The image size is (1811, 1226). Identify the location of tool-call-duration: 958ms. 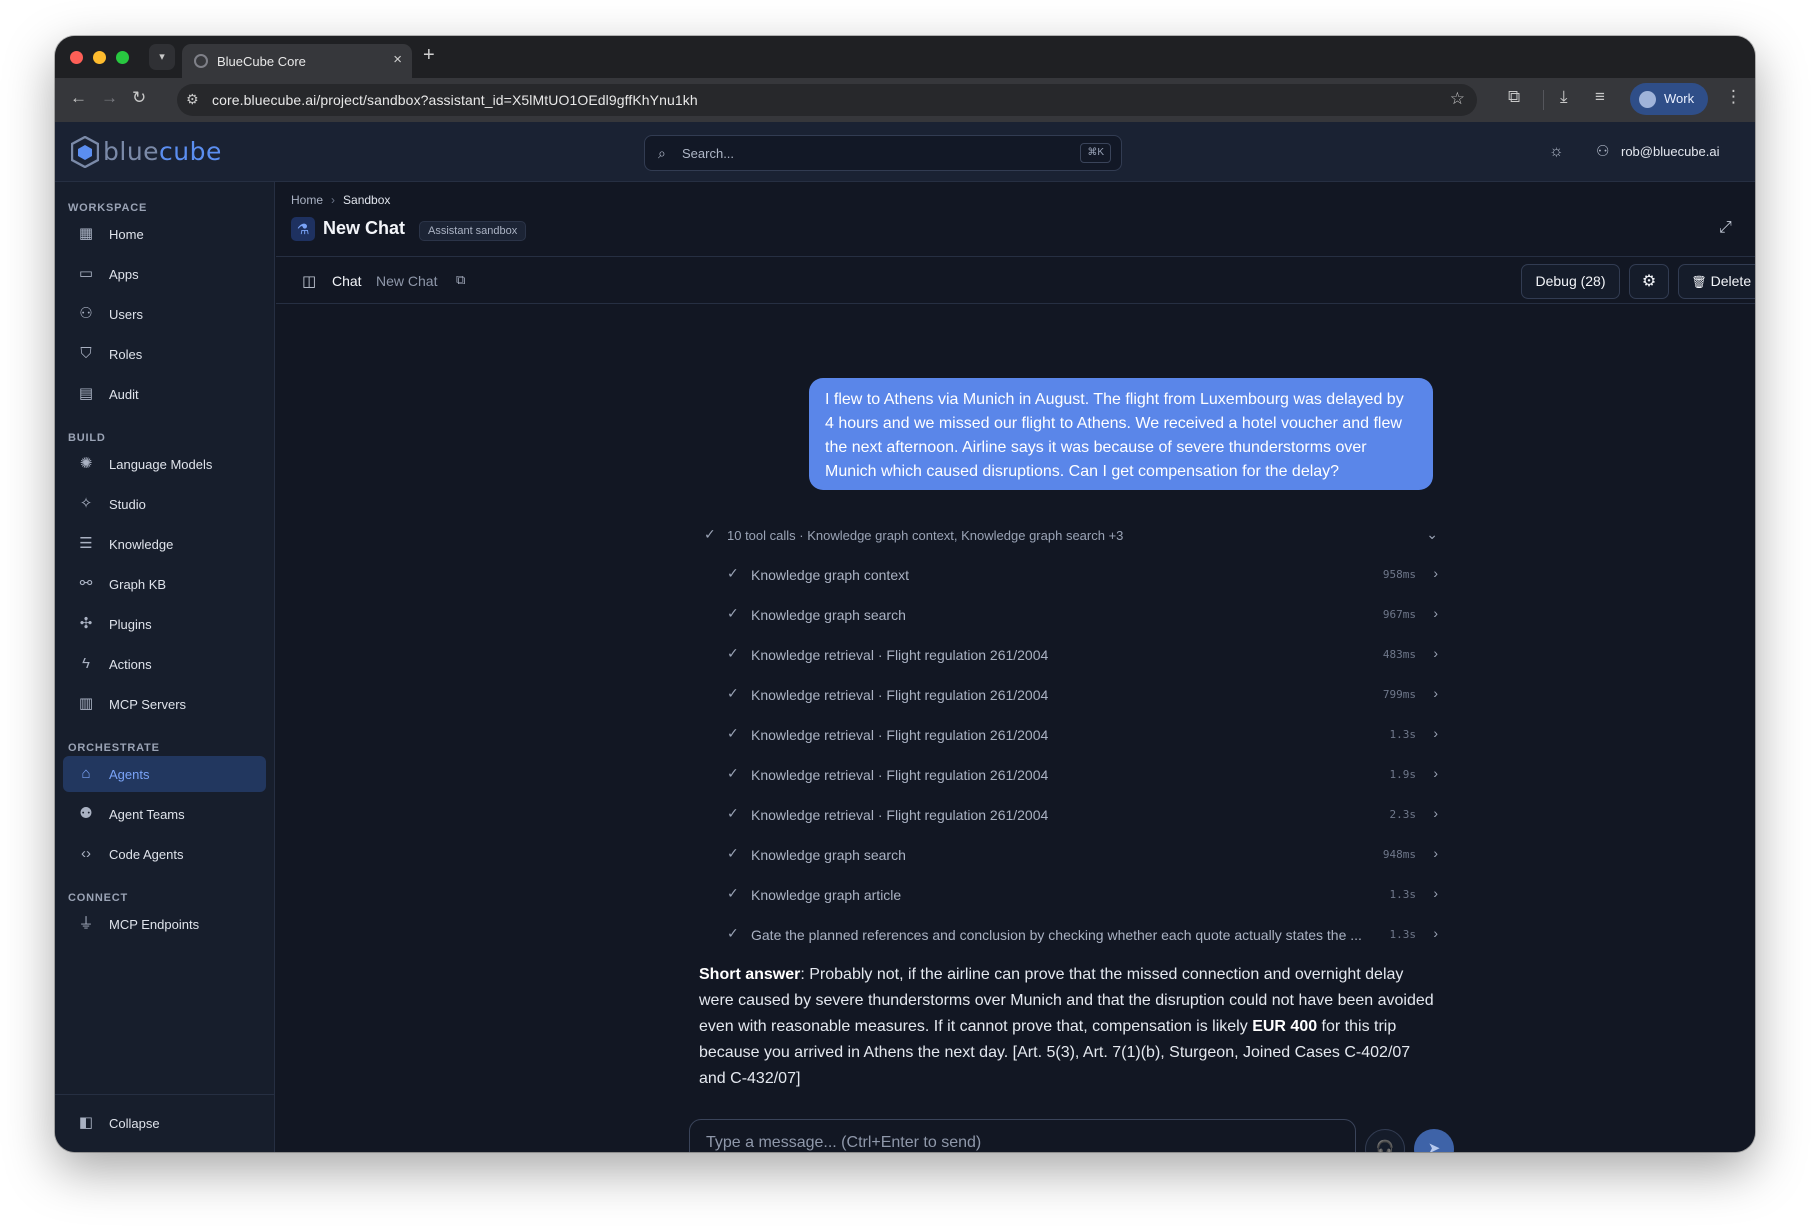
(1399, 574).